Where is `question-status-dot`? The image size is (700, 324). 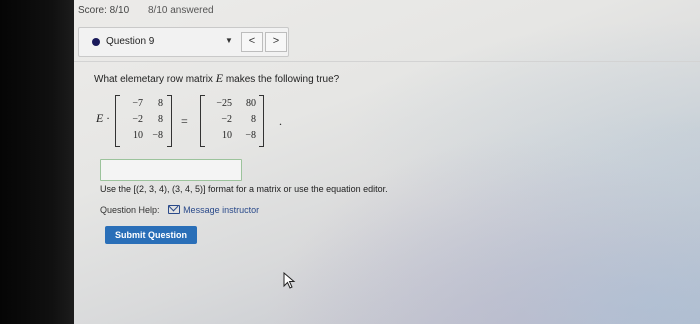 question-status-dot is located at coordinates (96, 42).